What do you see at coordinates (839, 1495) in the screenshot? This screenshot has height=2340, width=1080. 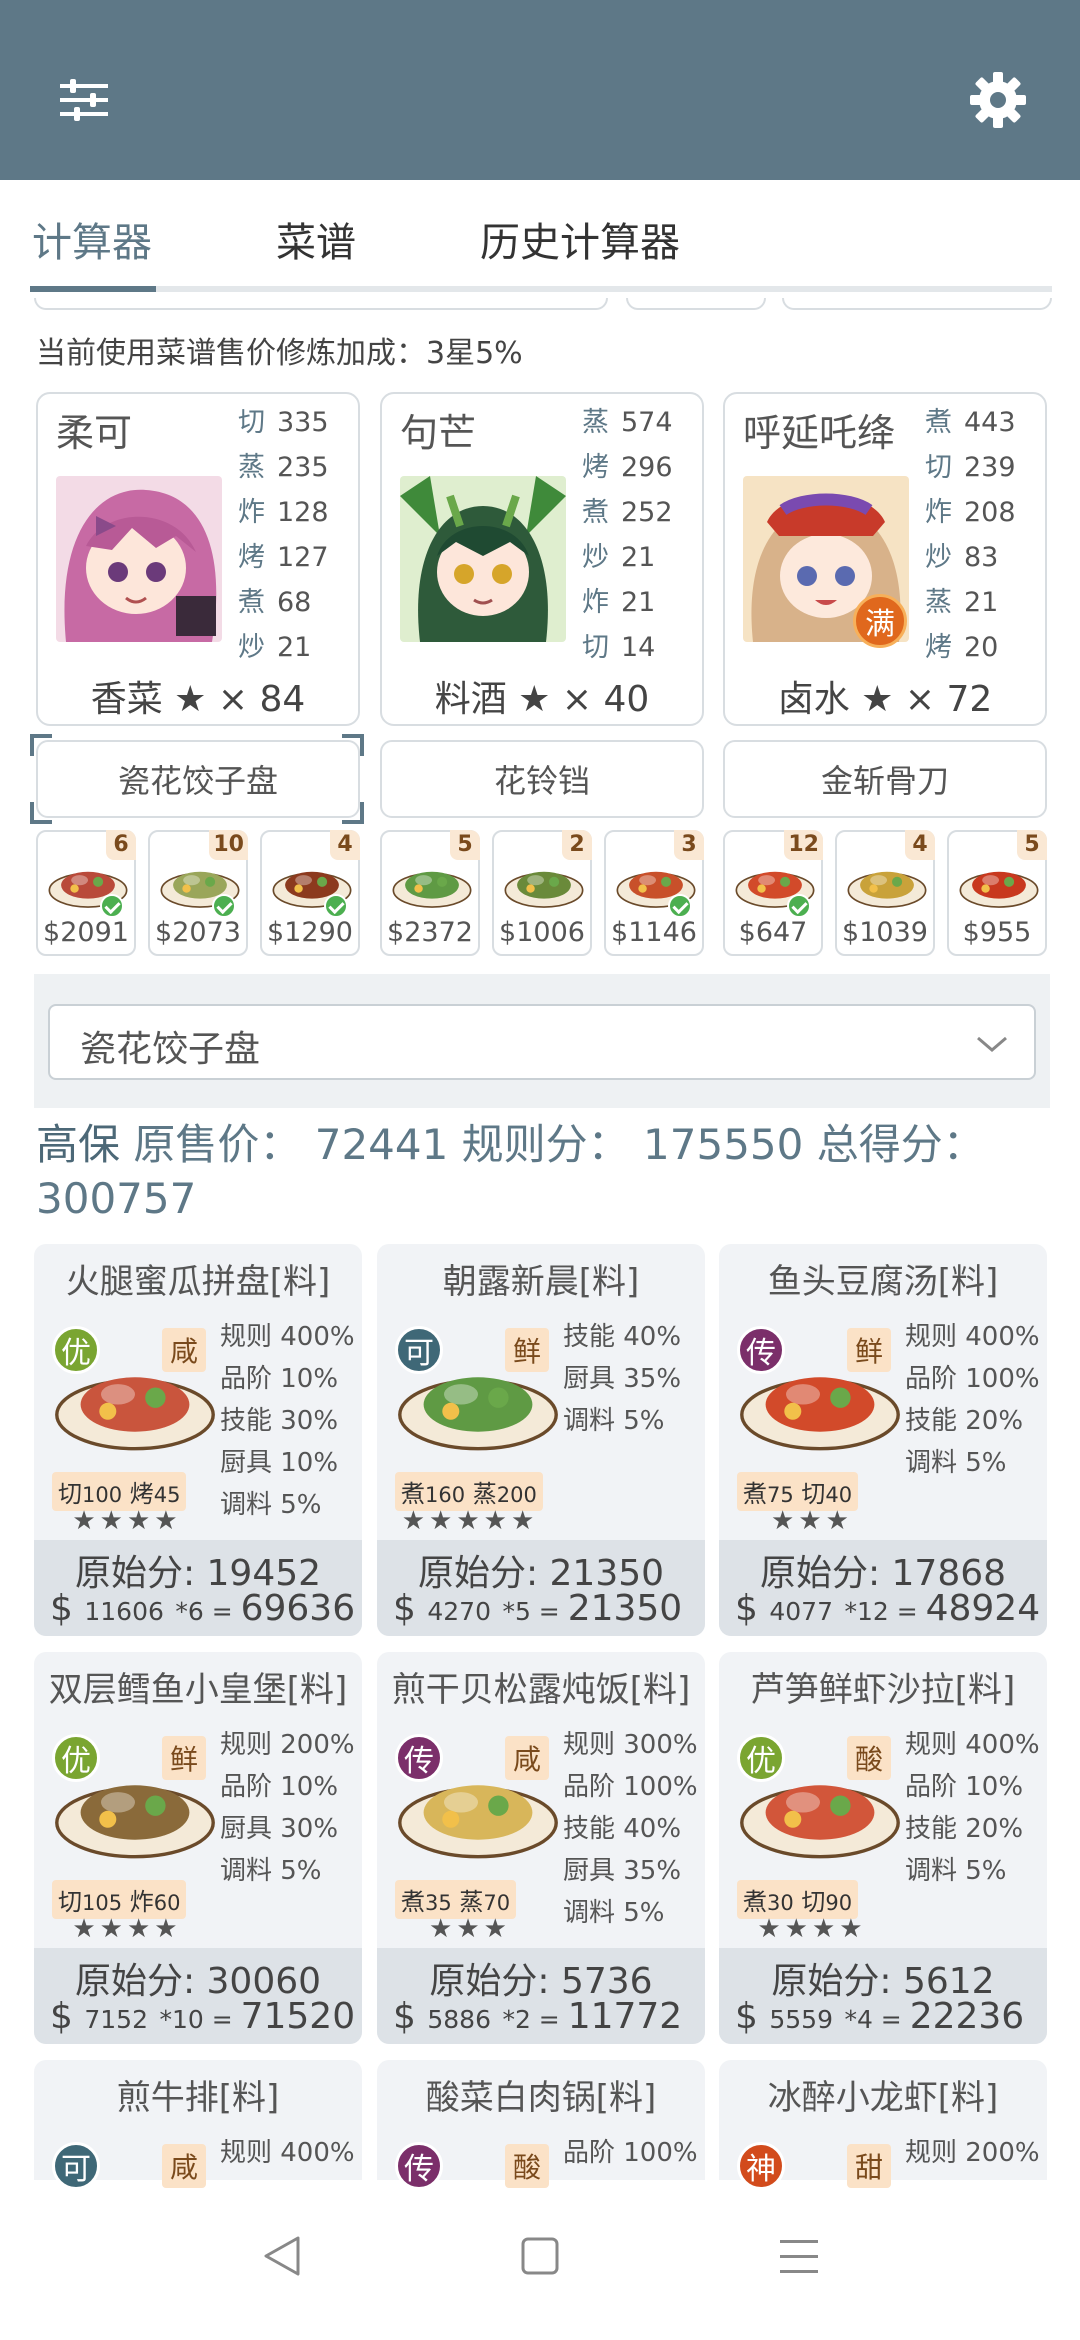 I see `req-value: 40` at bounding box center [839, 1495].